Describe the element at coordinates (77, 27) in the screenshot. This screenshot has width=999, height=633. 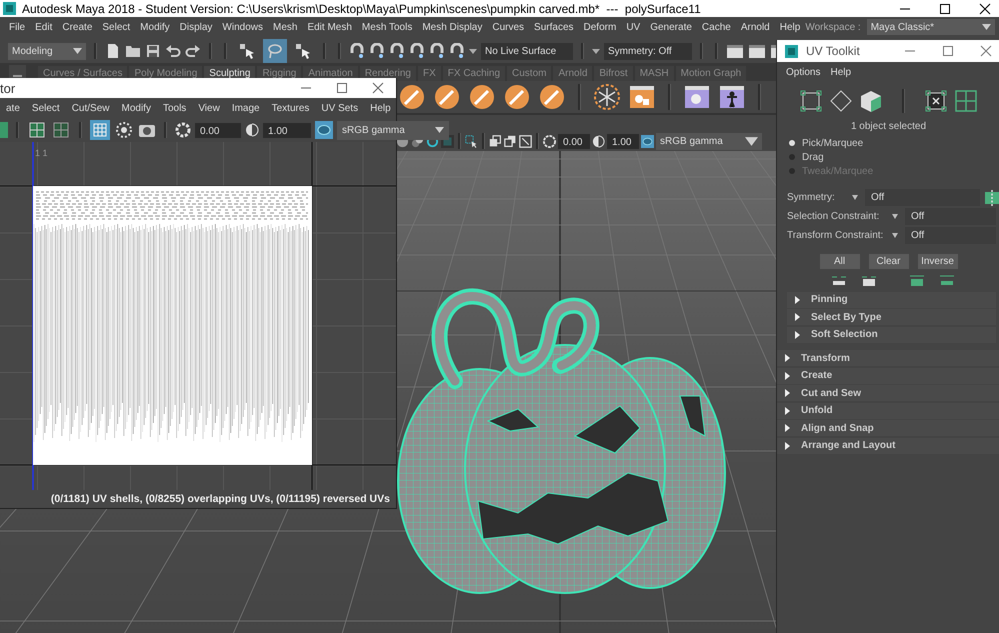
I see `menu-item: Create` at that location.